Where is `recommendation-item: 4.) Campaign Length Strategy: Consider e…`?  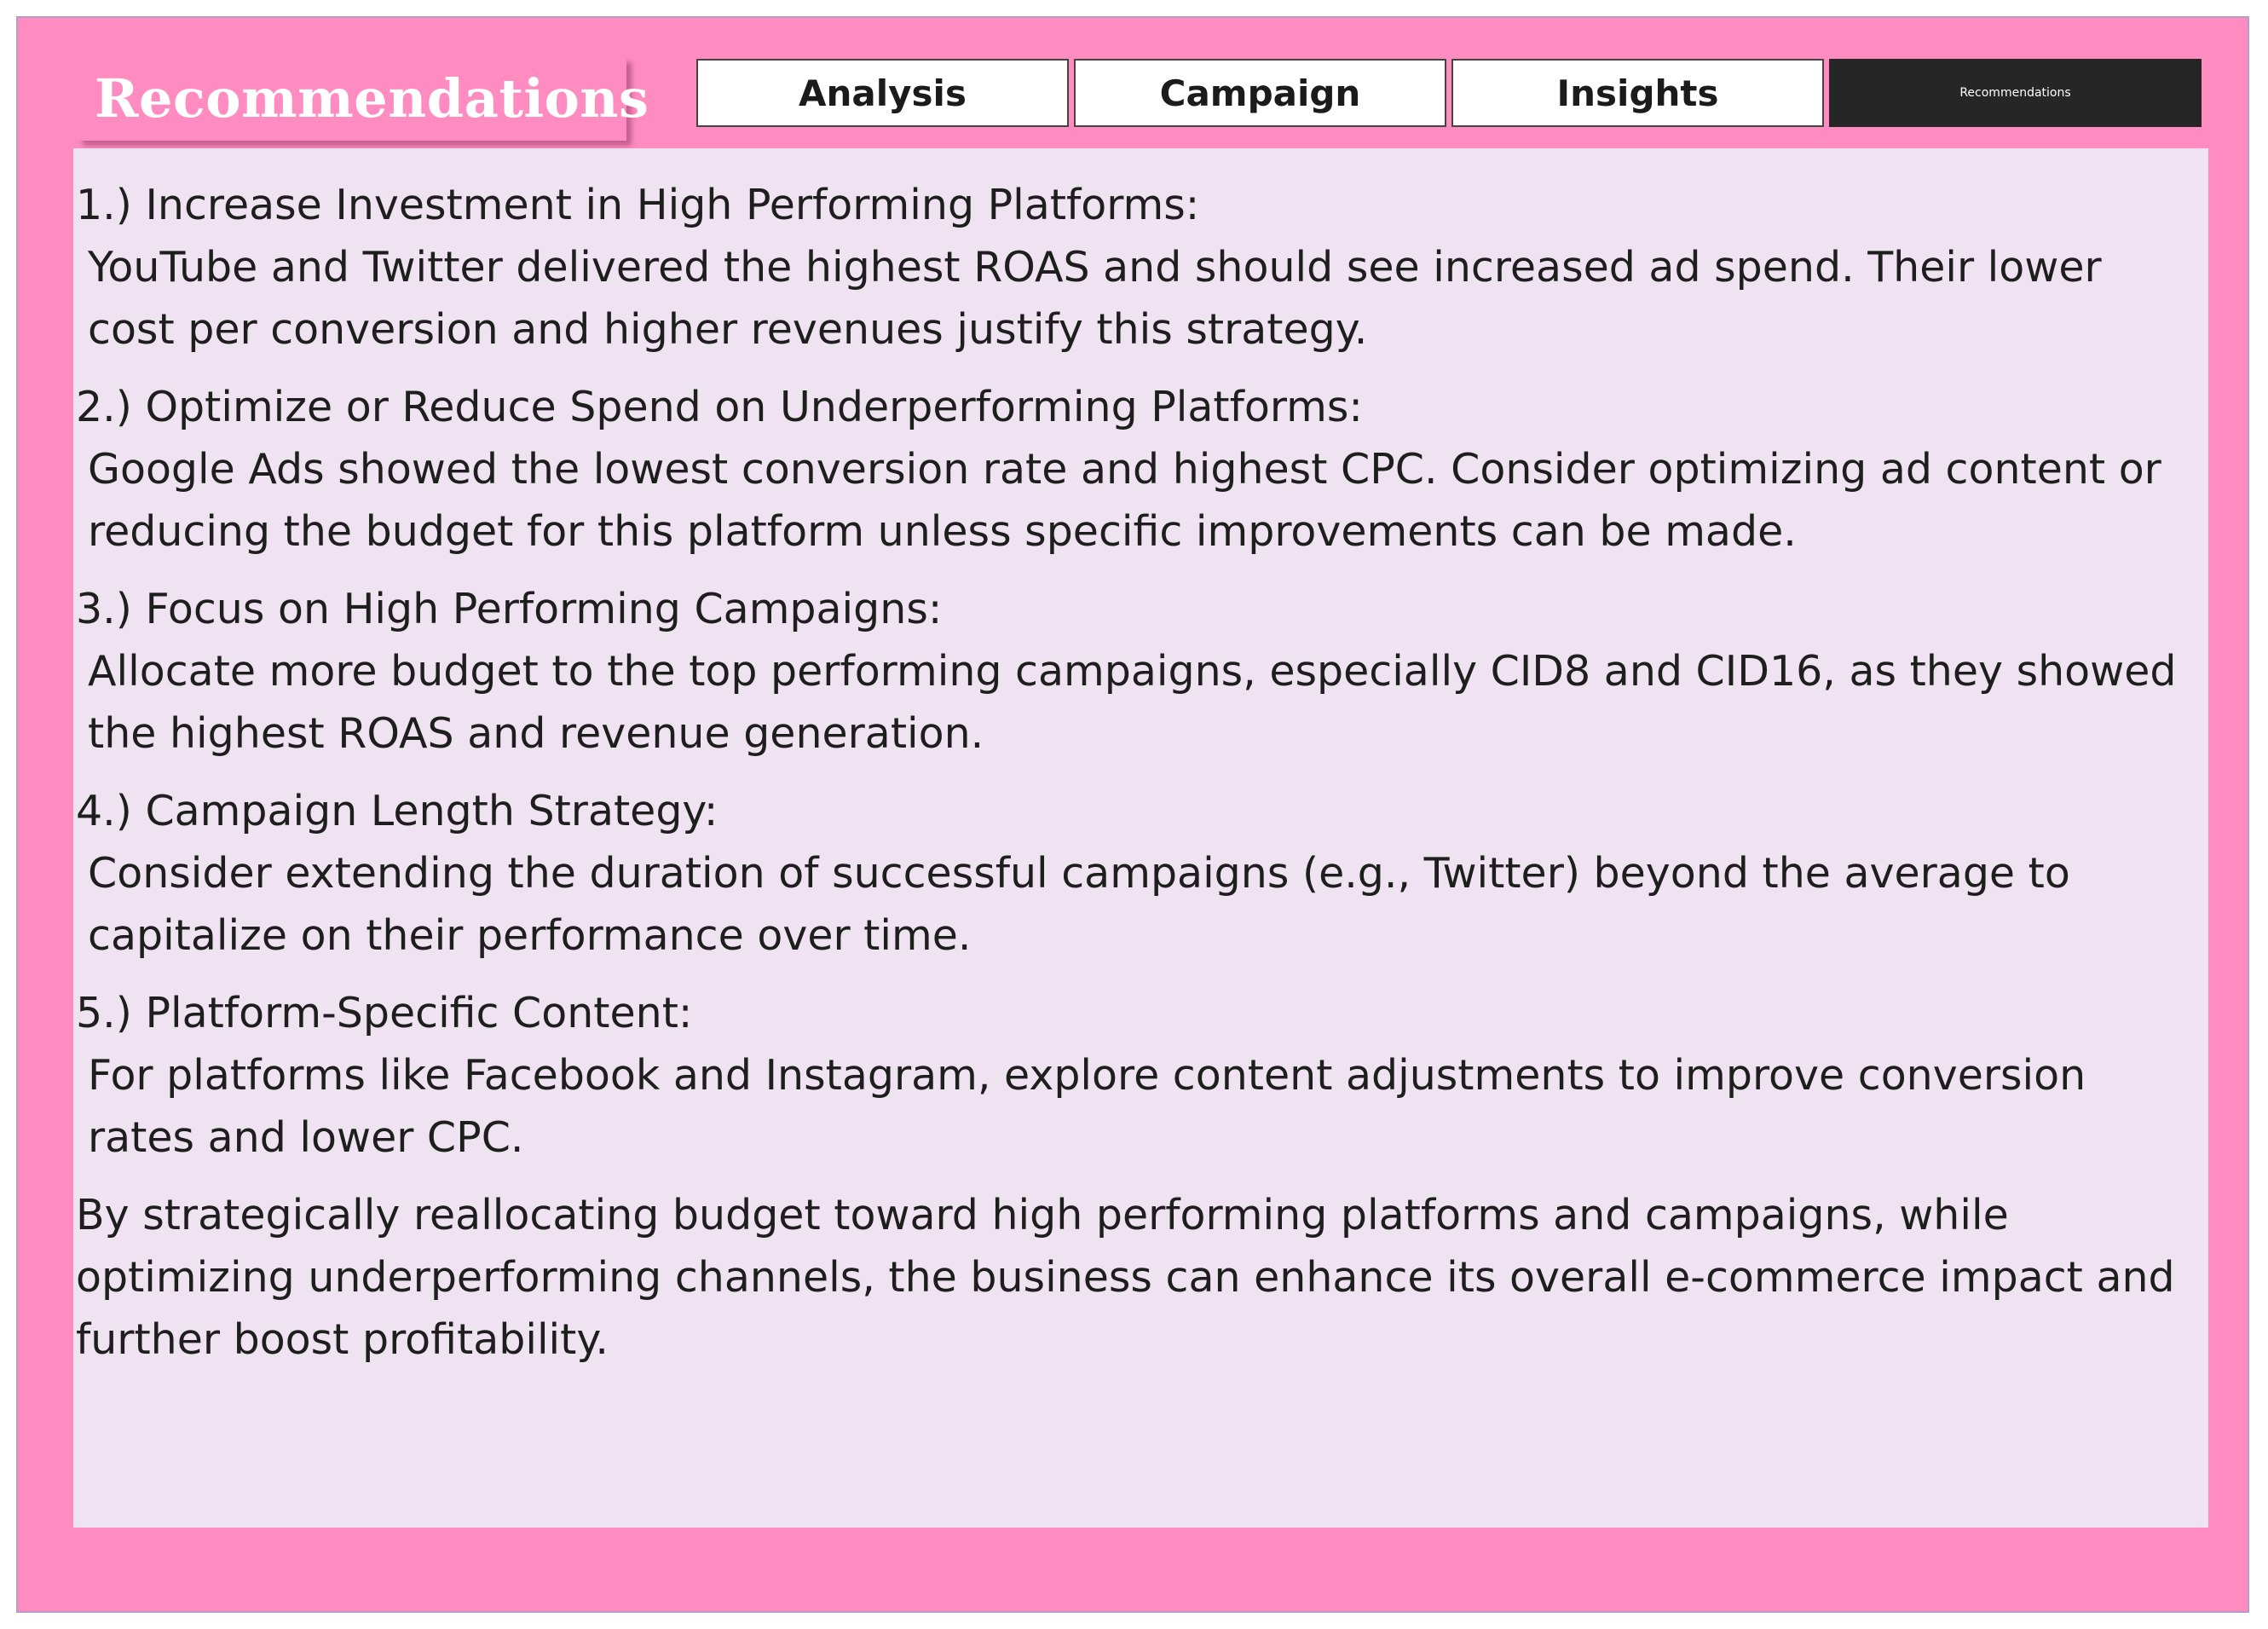 recommendation-item: 4.) Campaign Length Strategy: Consider e… is located at coordinates (1142, 873).